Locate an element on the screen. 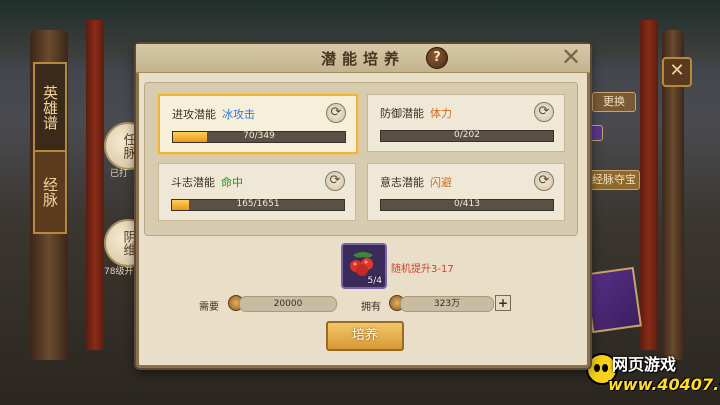 The height and width of the screenshot is (405, 720). tab-hero-list: 英雄谱 is located at coordinates (50, 107).